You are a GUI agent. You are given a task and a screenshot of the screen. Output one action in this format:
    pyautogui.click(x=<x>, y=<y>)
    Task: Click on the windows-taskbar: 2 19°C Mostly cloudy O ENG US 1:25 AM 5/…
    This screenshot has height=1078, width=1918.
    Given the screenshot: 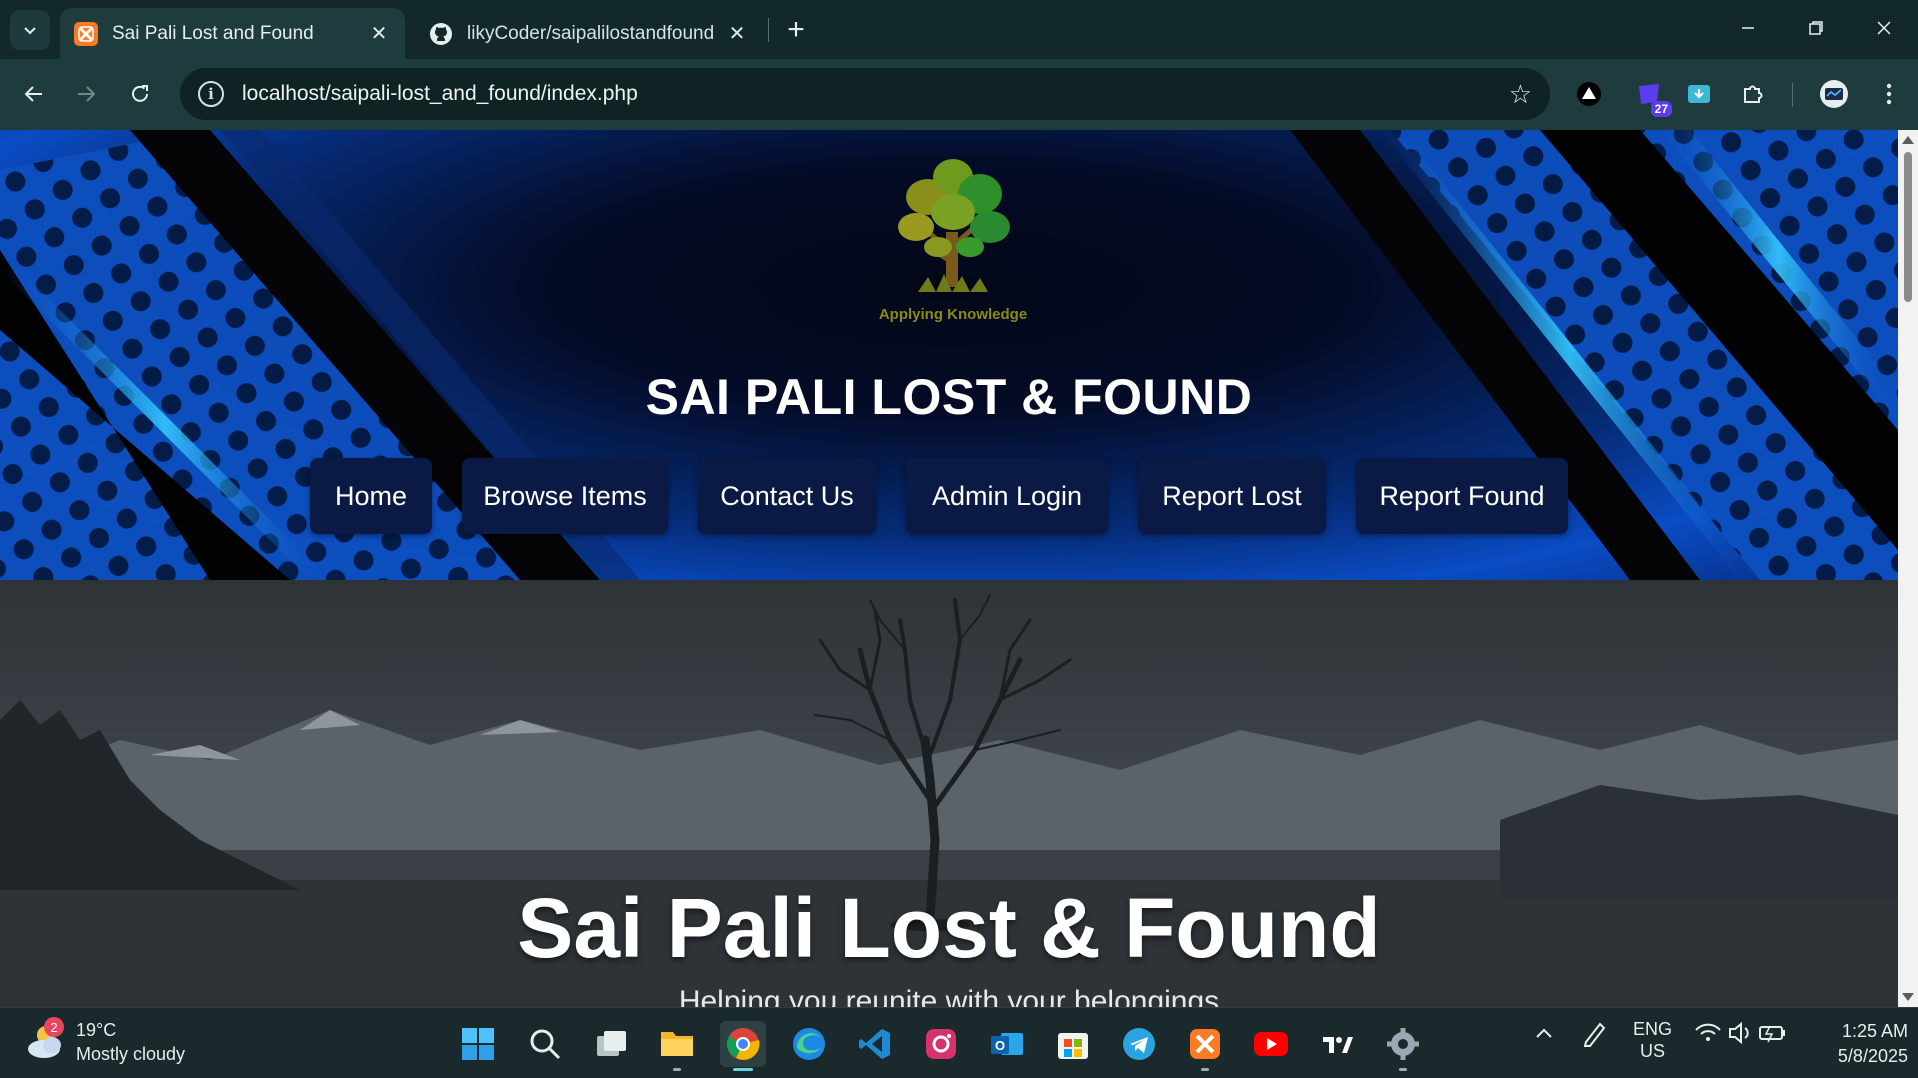 What is the action you would take?
    pyautogui.click(x=959, y=1042)
    